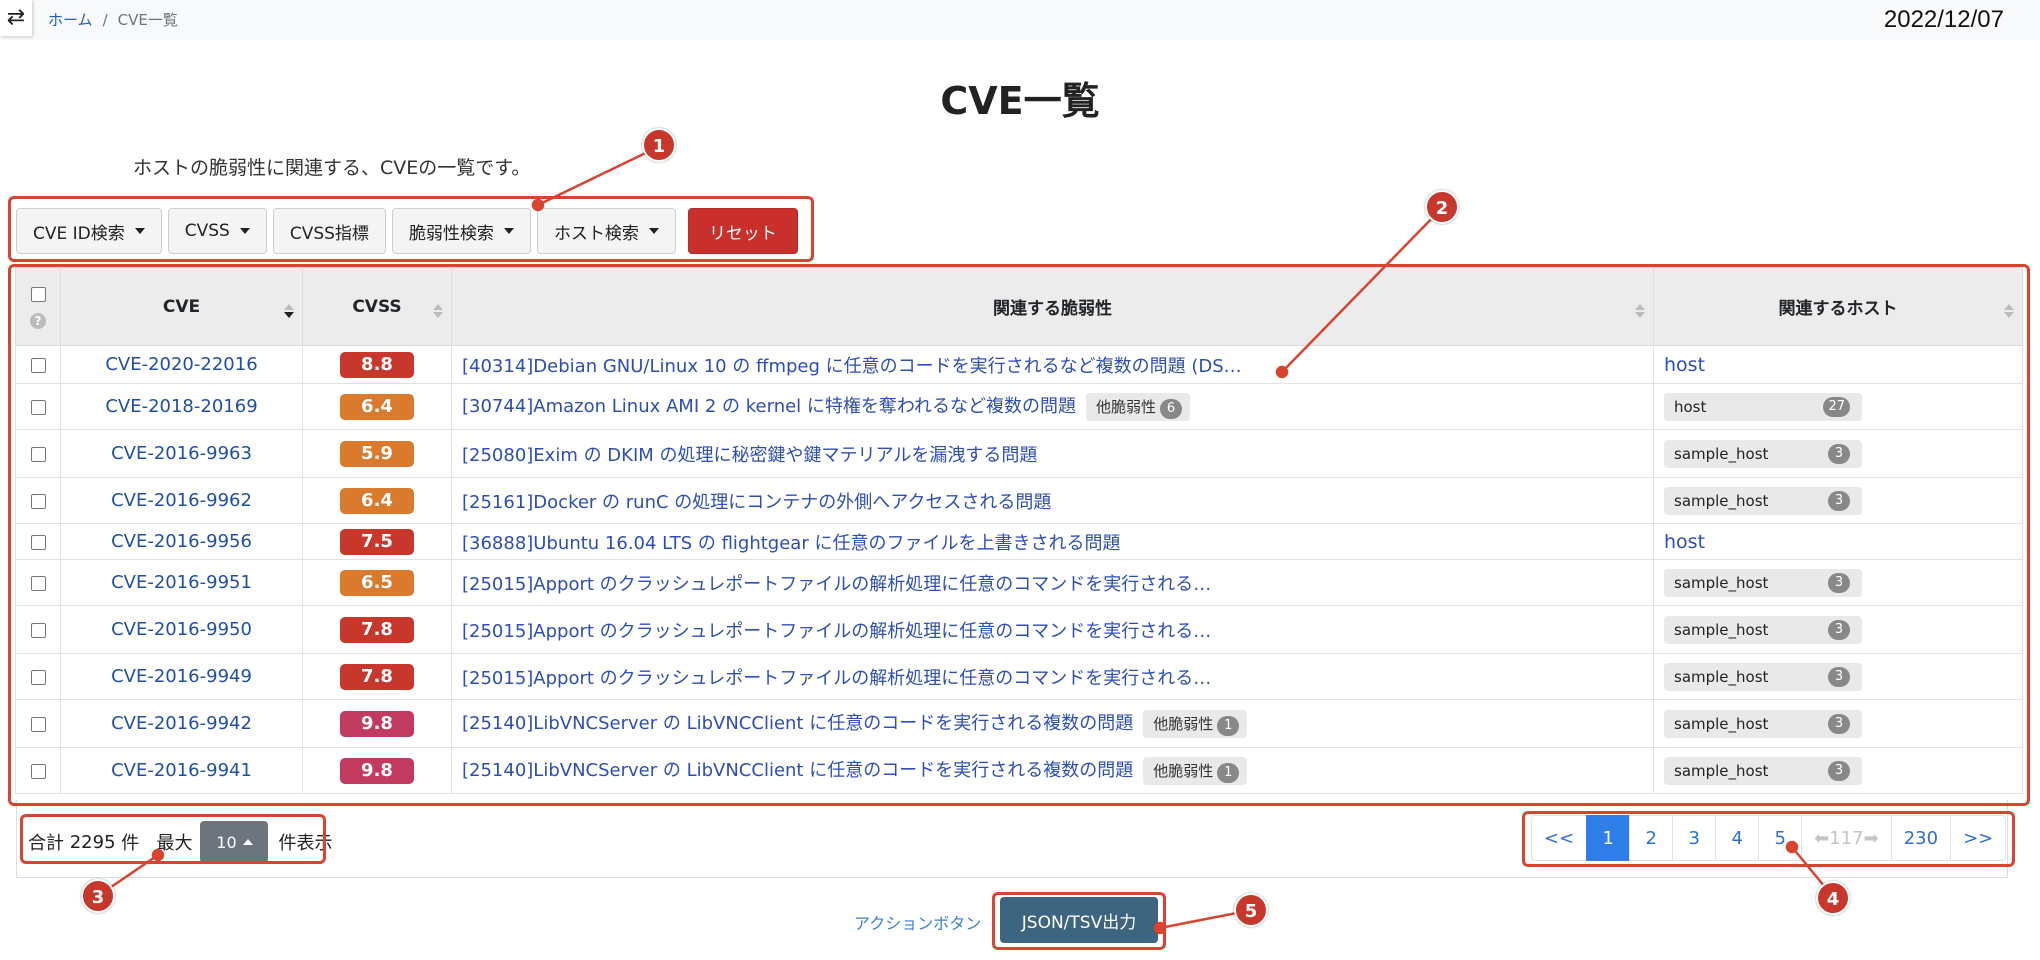 Image resolution: width=2040 pixels, height=960 pixels. Describe the element at coordinates (1079, 921) in the screenshot. I see `annotation-box-export` at that location.